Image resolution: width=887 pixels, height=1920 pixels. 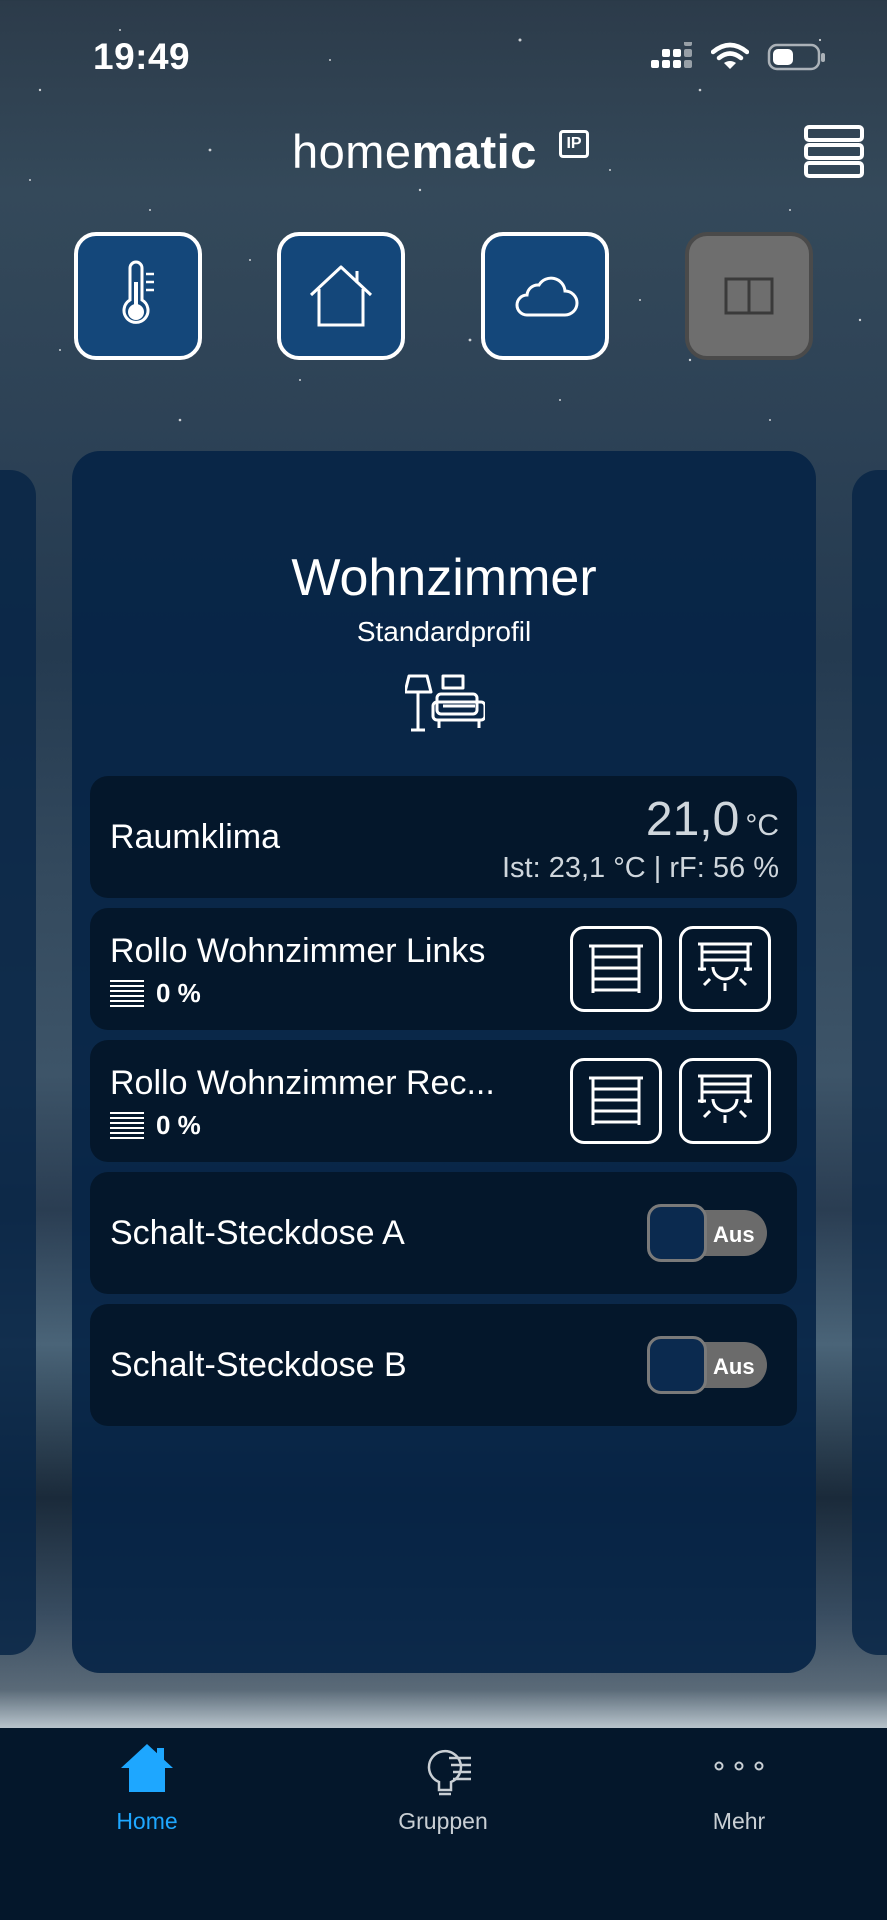 I want to click on list-menu-icon, so click(x=834, y=151).